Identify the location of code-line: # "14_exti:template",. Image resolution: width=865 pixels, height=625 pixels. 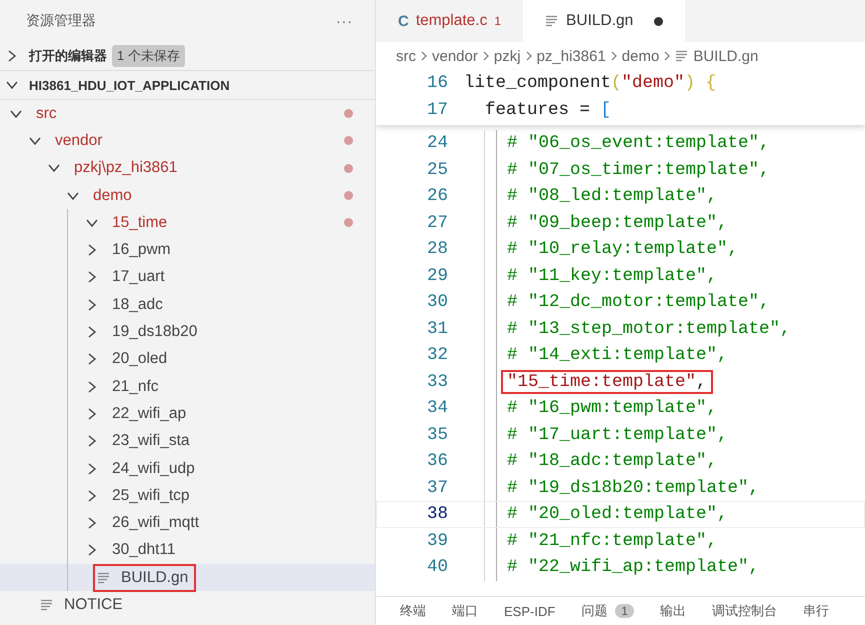
(617, 355).